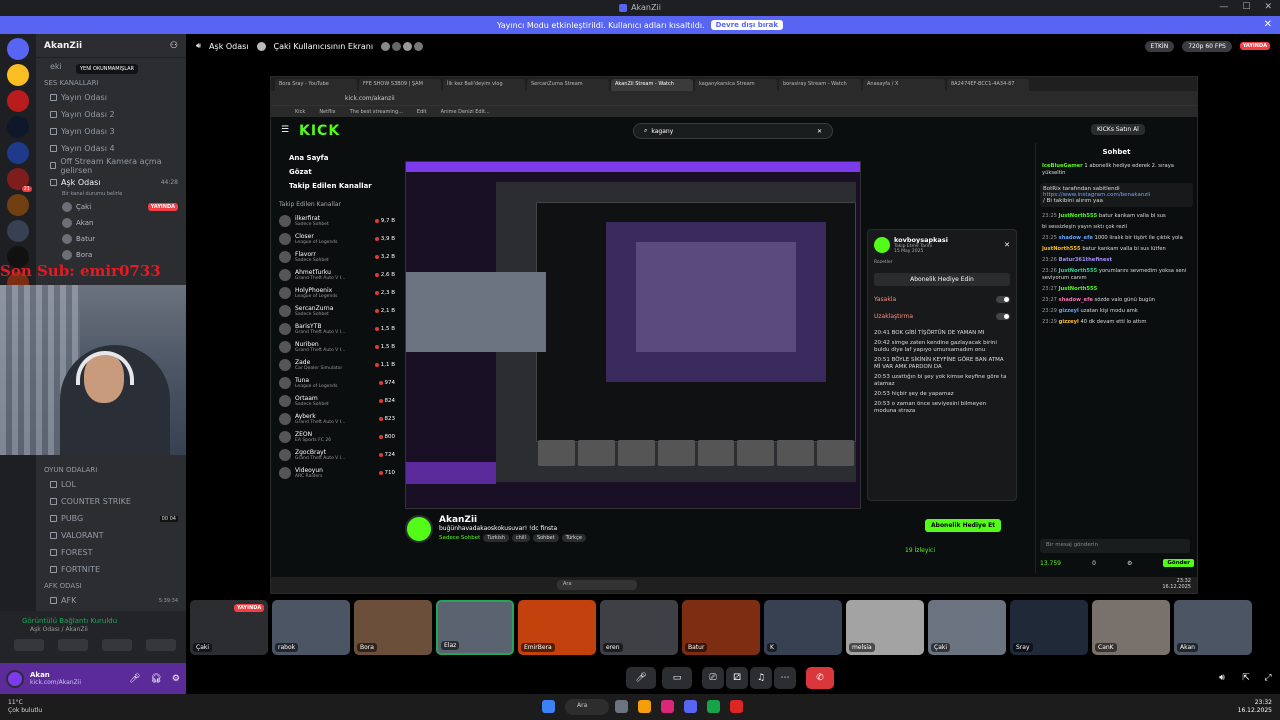 This screenshot has width=1280, height=720. What do you see at coordinates (111, 166) in the screenshot?
I see `voice-channel: Off Stream Kamera açma gelirsen` at bounding box center [111, 166].